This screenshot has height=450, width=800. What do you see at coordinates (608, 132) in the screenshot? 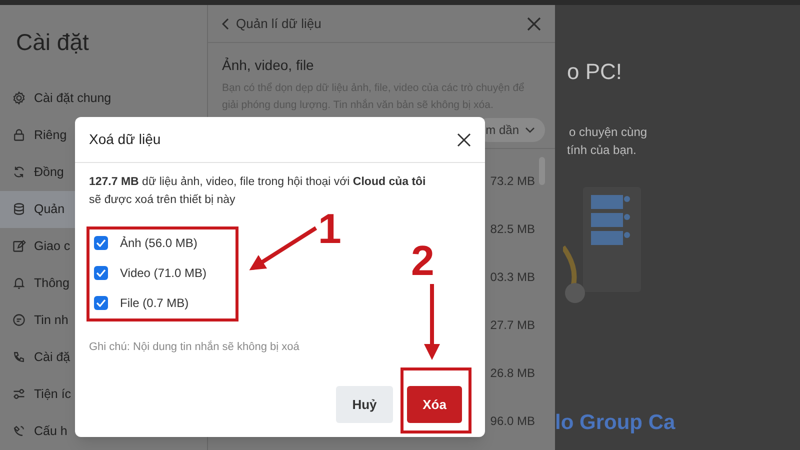
I see `welcome-text: o chuyện cùng` at bounding box center [608, 132].